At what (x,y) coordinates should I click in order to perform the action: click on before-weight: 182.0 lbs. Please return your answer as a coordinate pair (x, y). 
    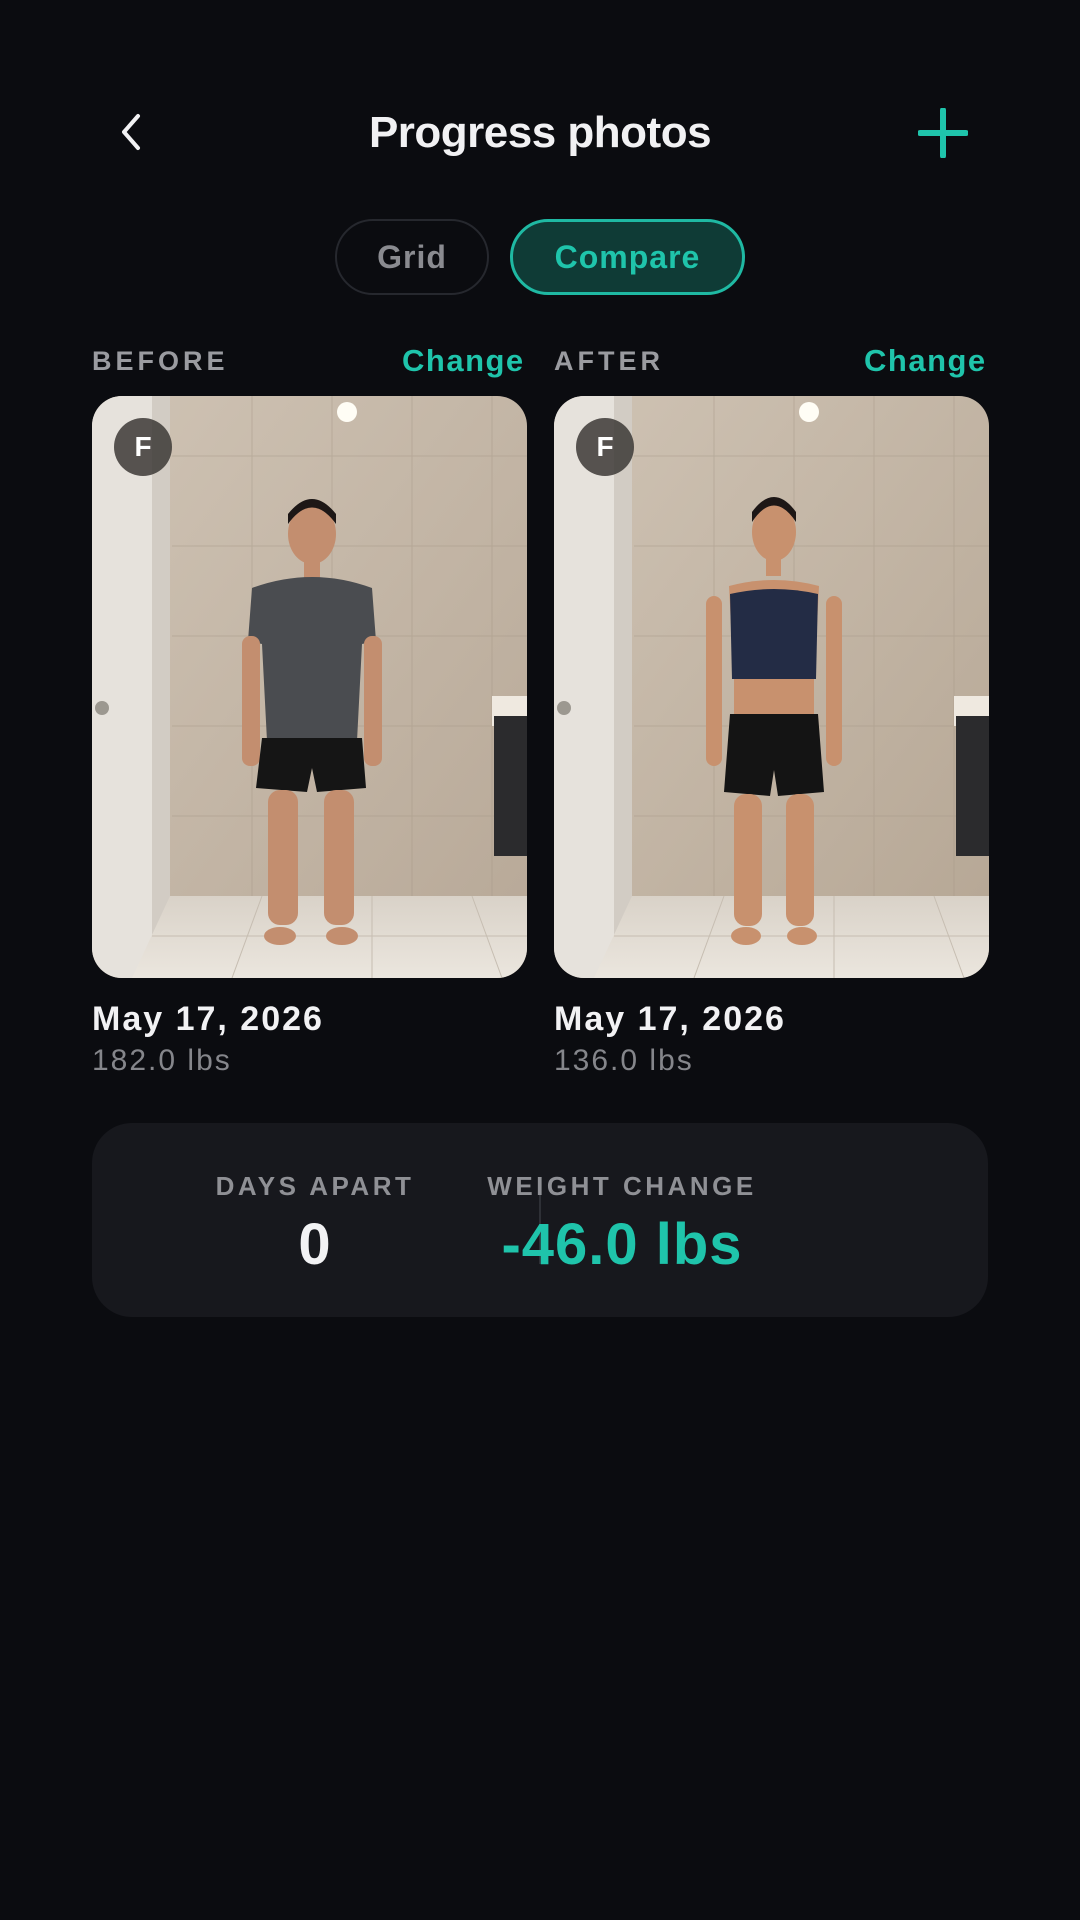
    Looking at the image, I should click on (162, 1060).